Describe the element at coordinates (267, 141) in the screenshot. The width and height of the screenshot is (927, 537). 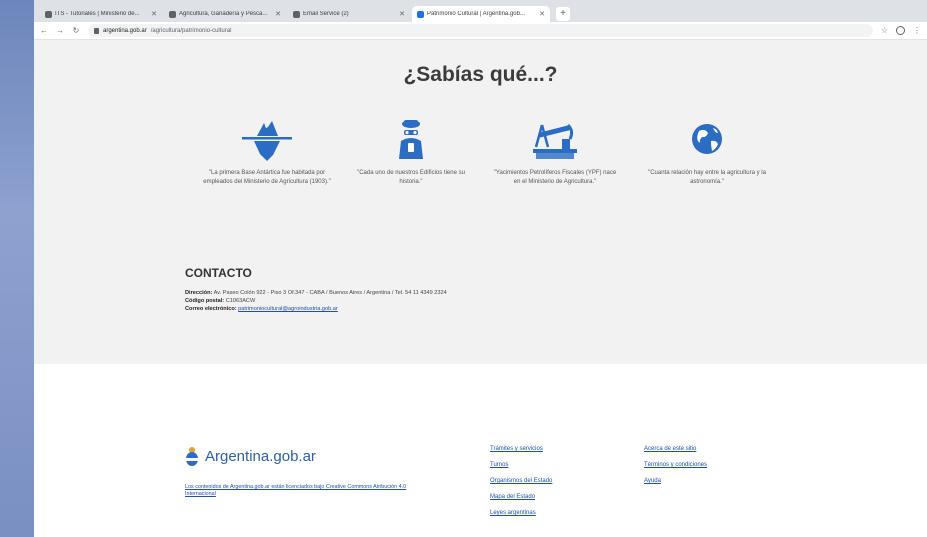
I see `iceberg-icon` at that location.